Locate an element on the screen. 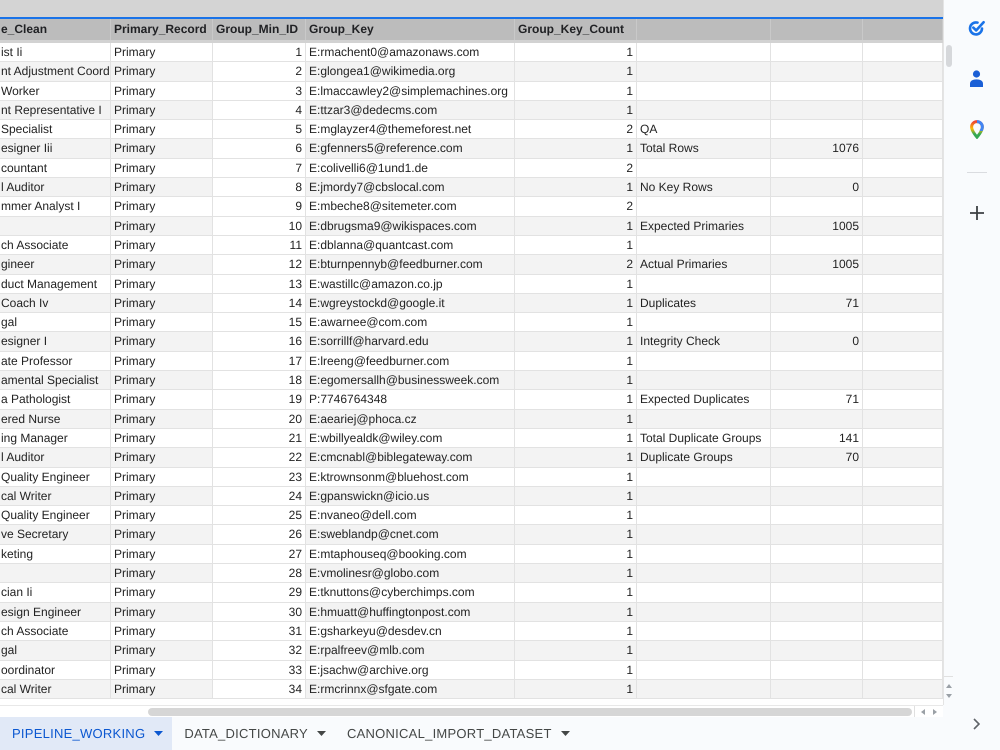 This screenshot has height=750, width=1000. table-cell: 24 is located at coordinates (259, 496).